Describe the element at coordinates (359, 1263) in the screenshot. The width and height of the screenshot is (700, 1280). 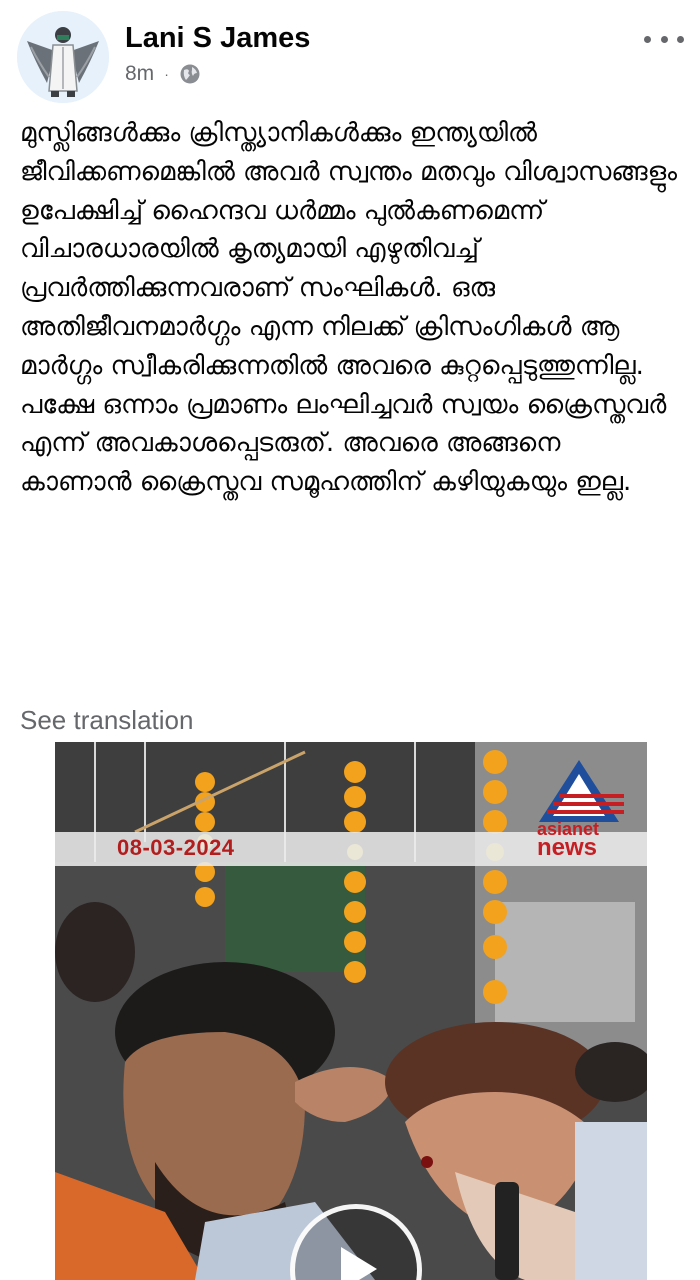
I see `play-icon` at that location.